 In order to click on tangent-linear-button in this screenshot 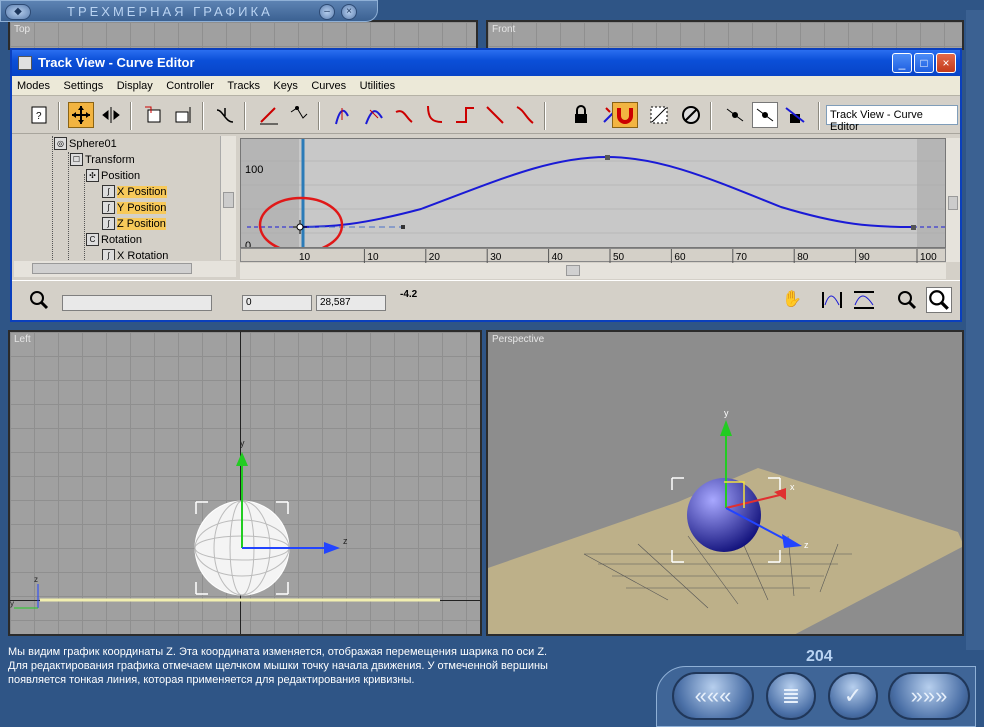, I will do `click(495, 115)`.